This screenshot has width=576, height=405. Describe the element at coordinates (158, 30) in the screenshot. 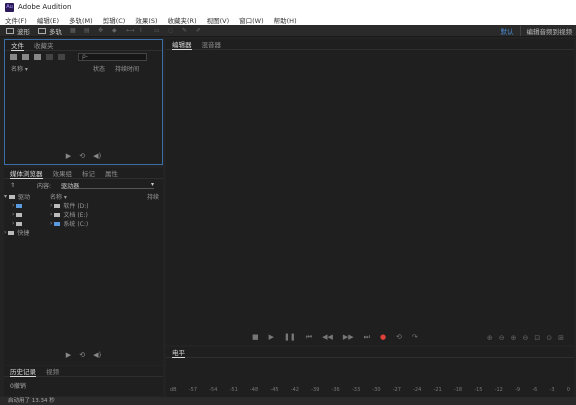

I see `marquee-icon: ▭` at that location.